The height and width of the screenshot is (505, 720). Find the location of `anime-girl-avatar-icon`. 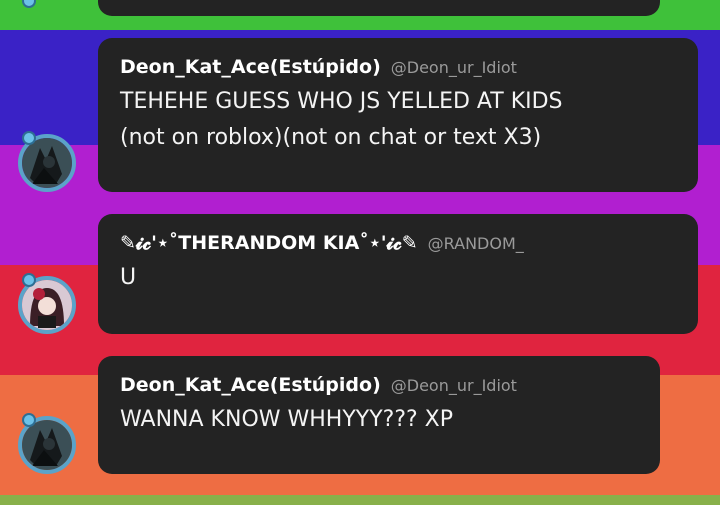

anime-girl-avatar-icon is located at coordinates (47, 305).